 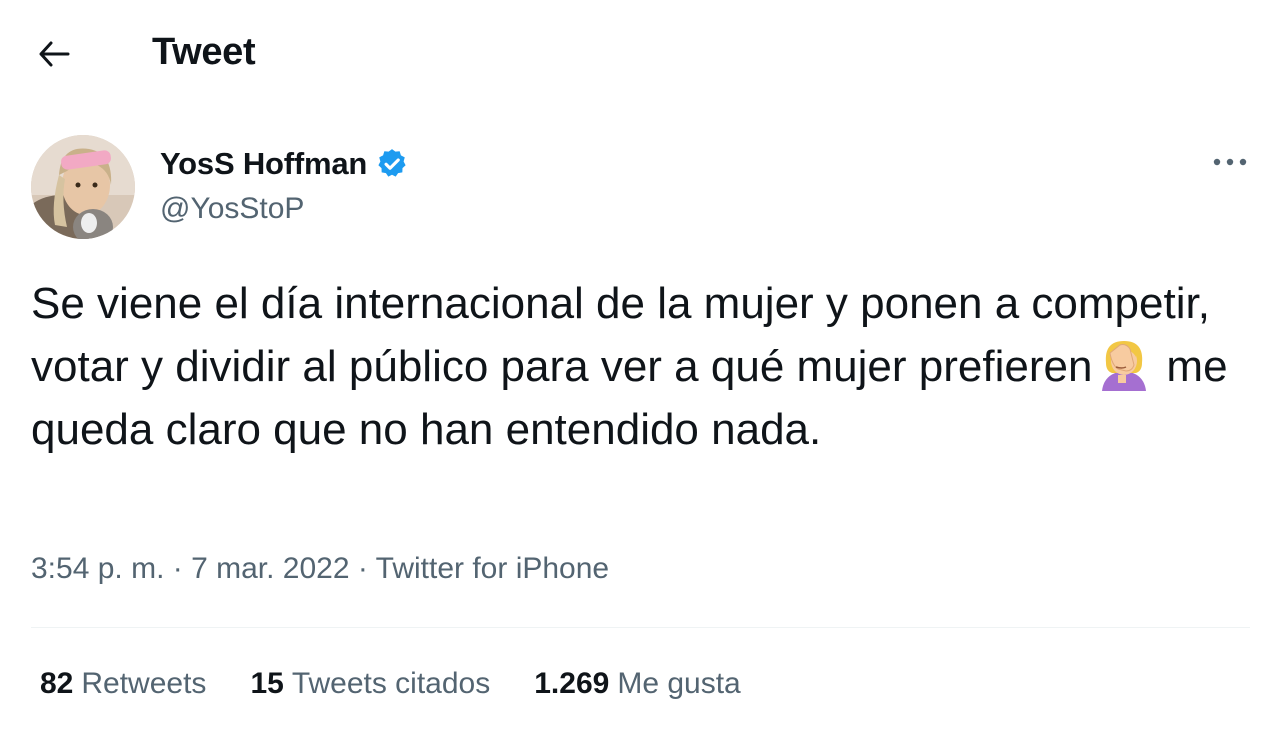 What do you see at coordinates (267, 683) in the screenshot?
I see `quotes-count: 15` at bounding box center [267, 683].